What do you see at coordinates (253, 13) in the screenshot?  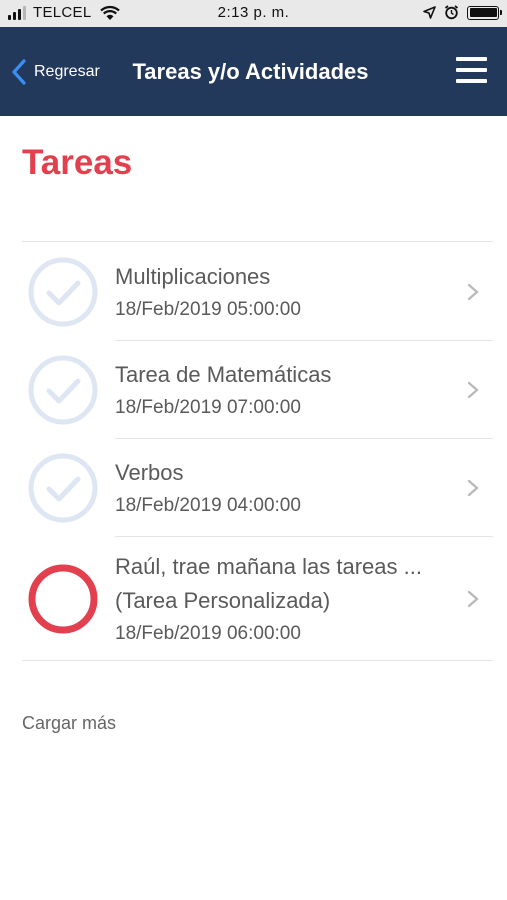 I see `status-bar: TELCEL 2:13 p. m.` at bounding box center [253, 13].